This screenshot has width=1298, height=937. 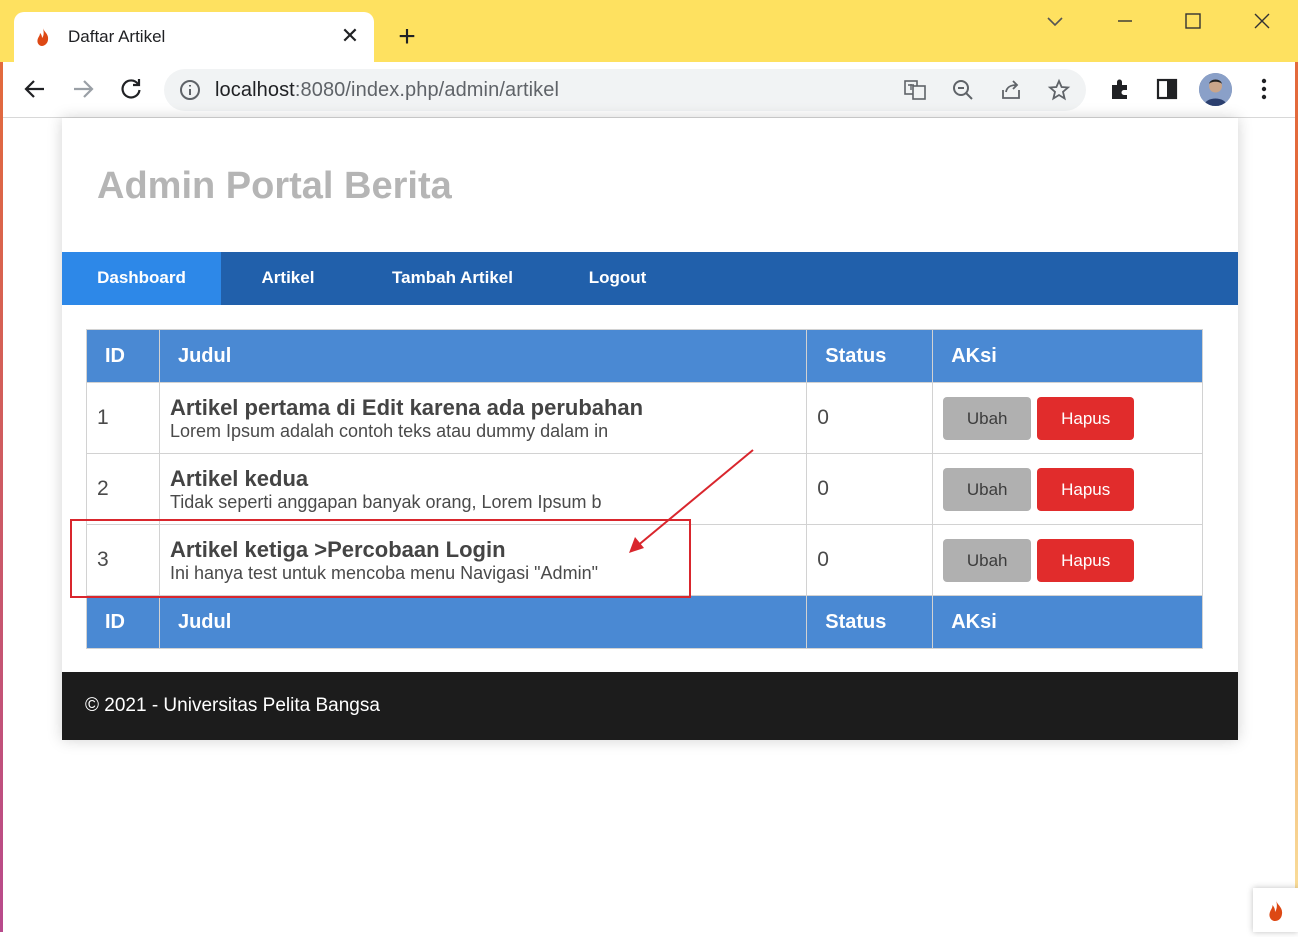 What do you see at coordinates (452, 278) in the screenshot?
I see `nav-item-tambah-artikel: Tambah Artikel` at bounding box center [452, 278].